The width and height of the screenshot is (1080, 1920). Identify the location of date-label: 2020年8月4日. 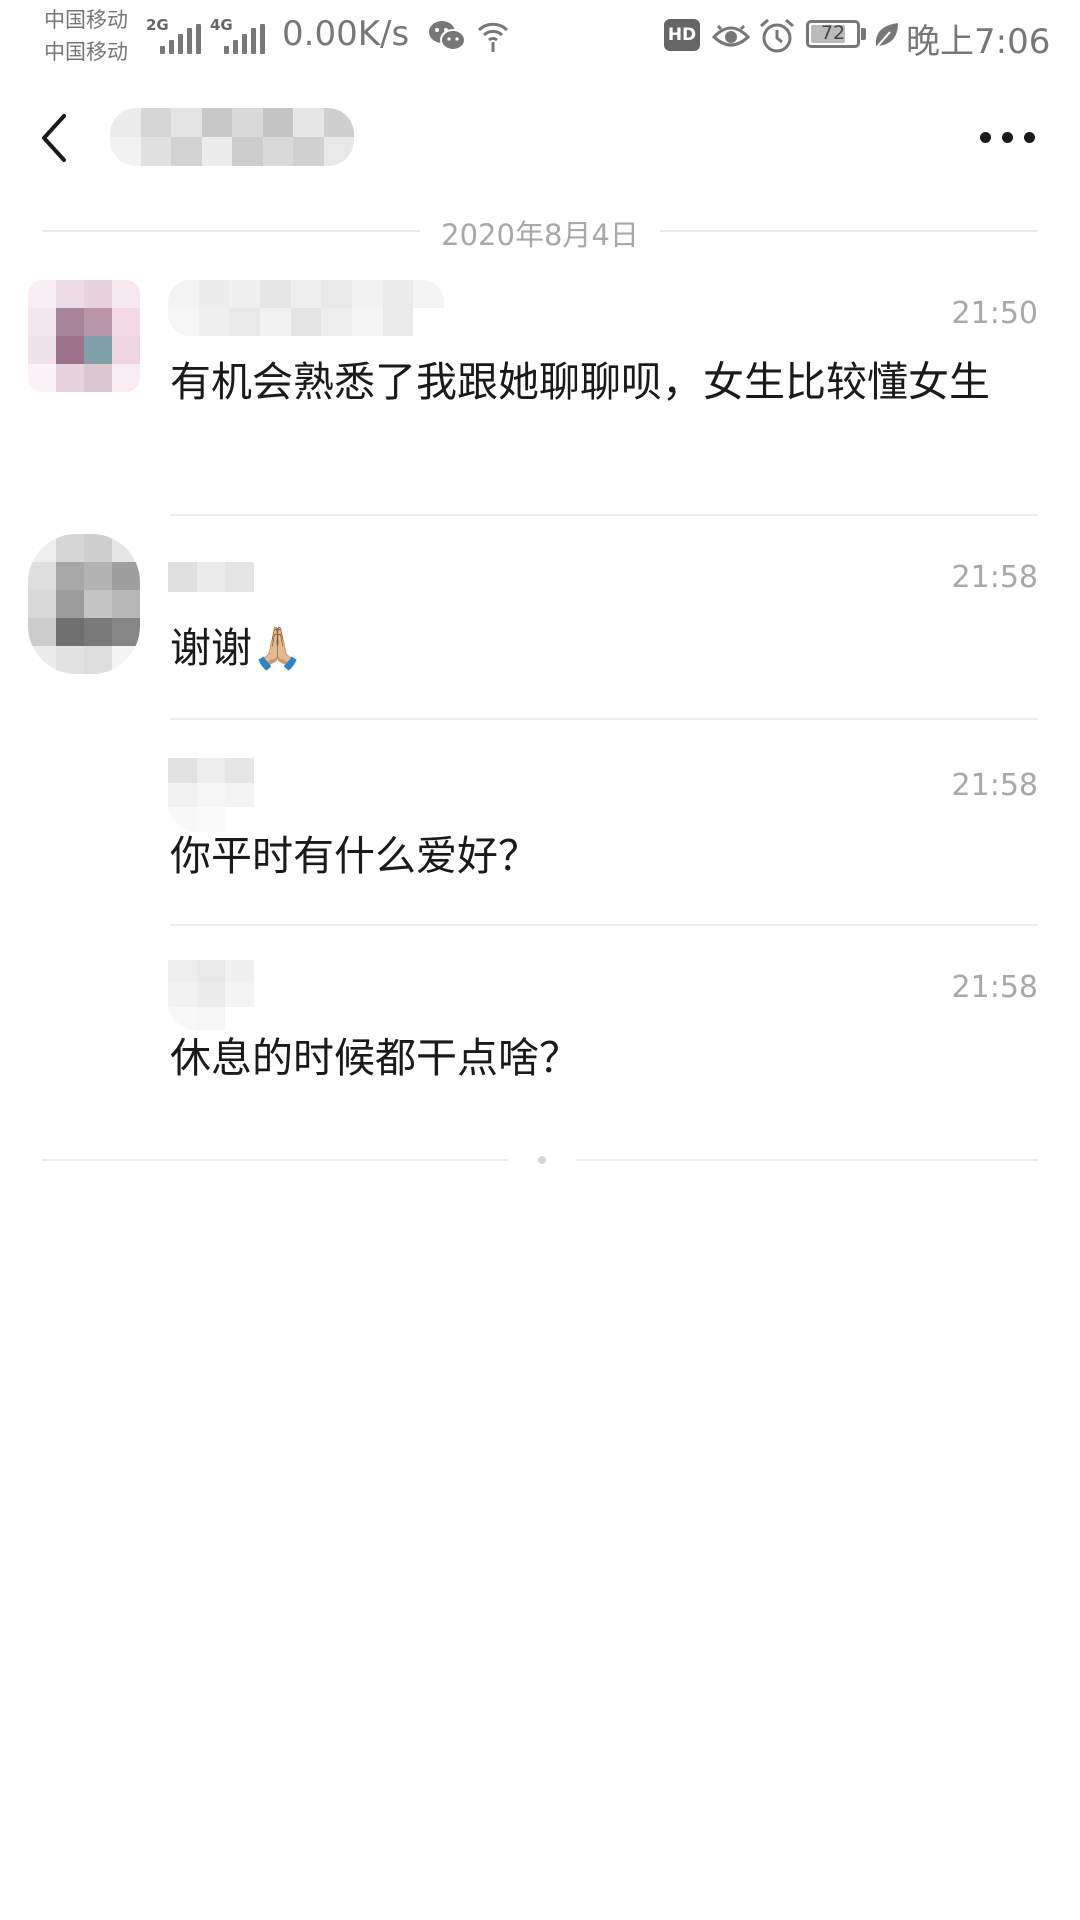
(540, 233).